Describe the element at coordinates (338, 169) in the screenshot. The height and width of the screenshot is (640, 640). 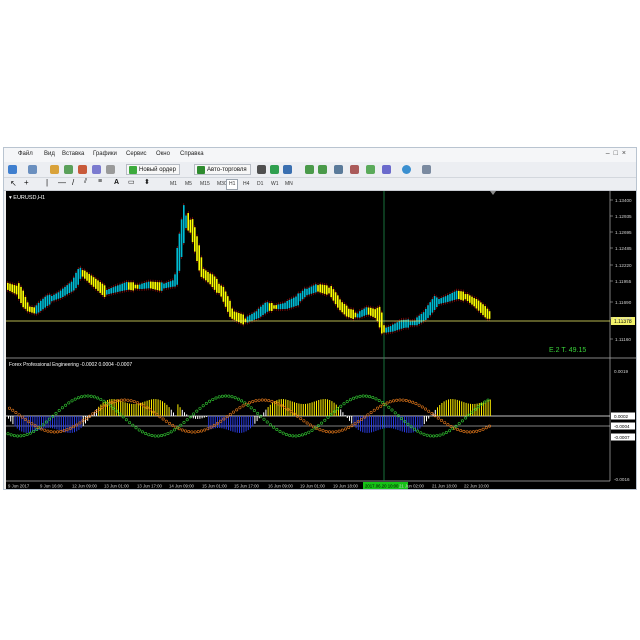
I see `tile-windows-icon` at that location.